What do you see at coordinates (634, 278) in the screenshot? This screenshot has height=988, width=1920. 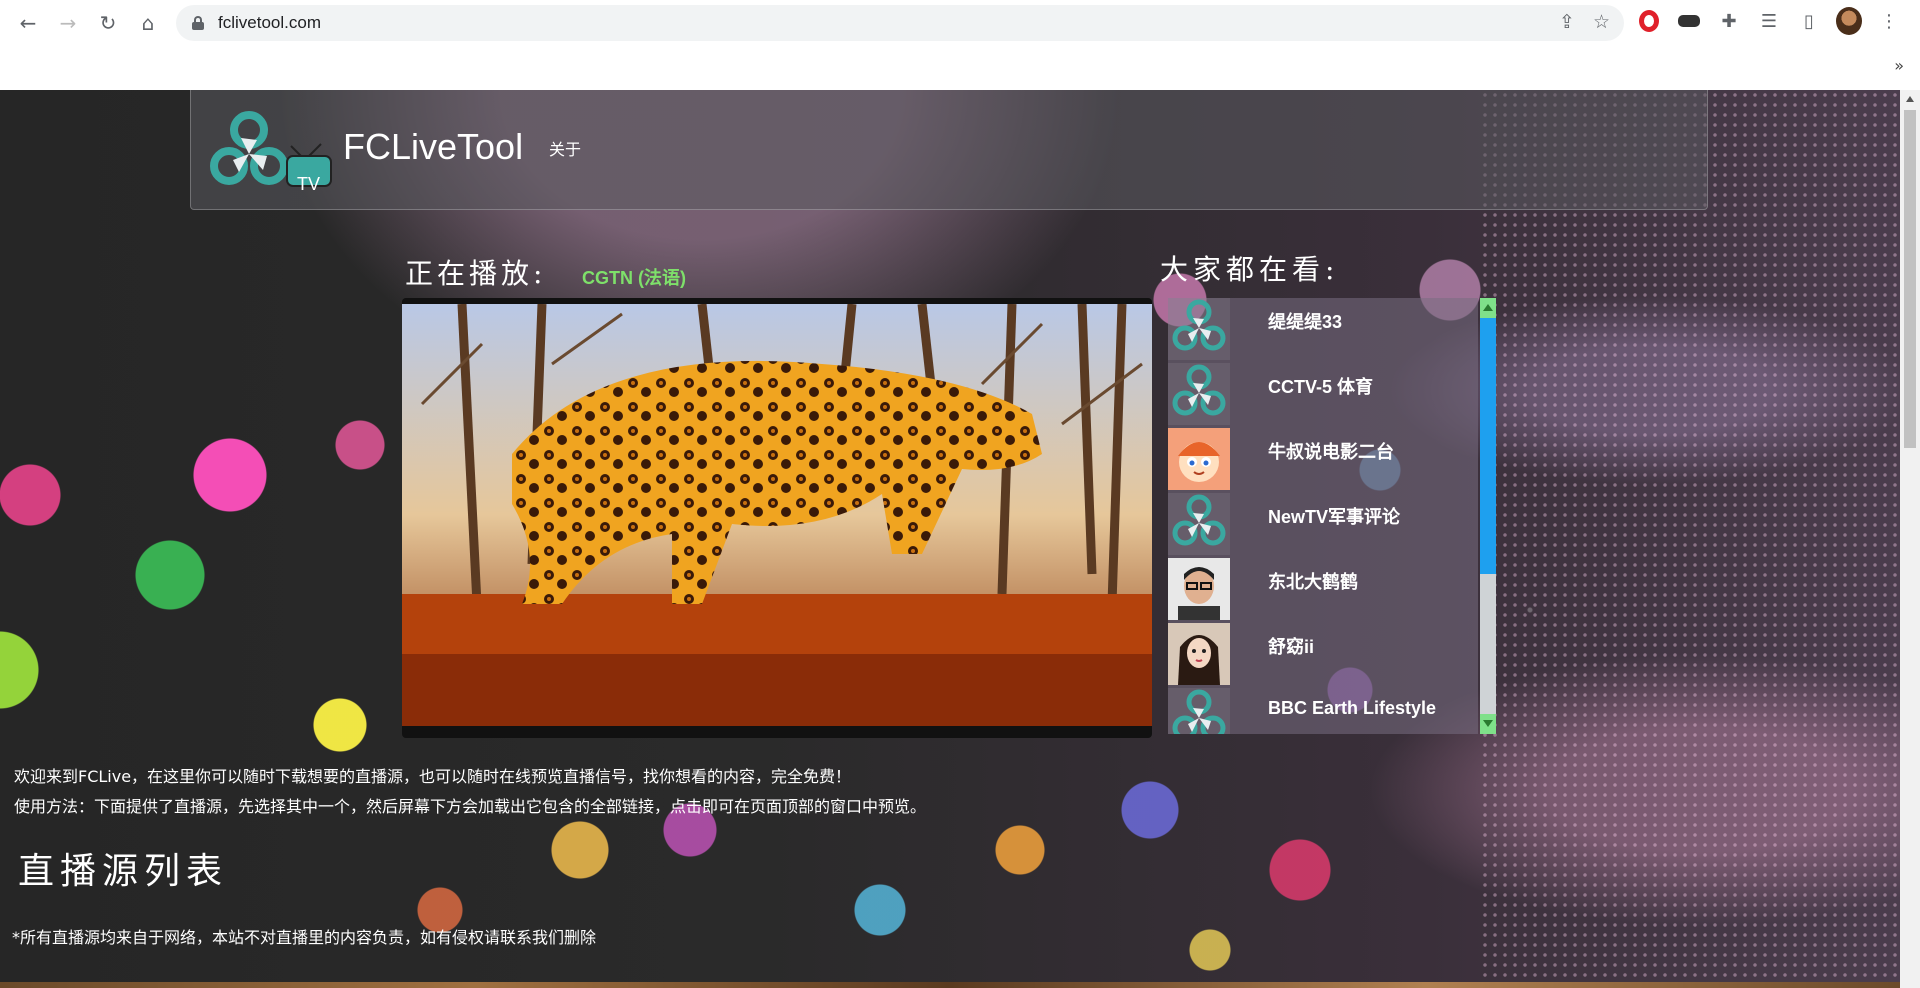 I see `now-playing-channel: CGTN (法语)` at bounding box center [634, 278].